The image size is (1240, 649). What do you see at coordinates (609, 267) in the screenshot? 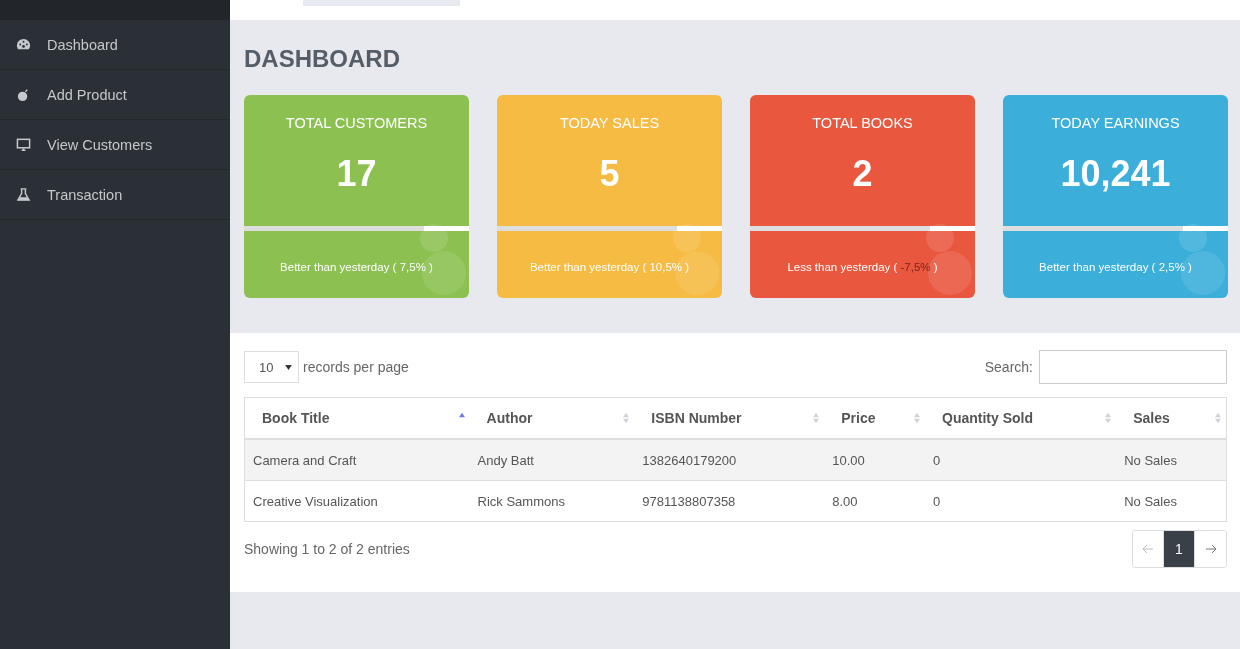
I see `stat-caption: Better than yesterday ( 10,5% )` at bounding box center [609, 267].